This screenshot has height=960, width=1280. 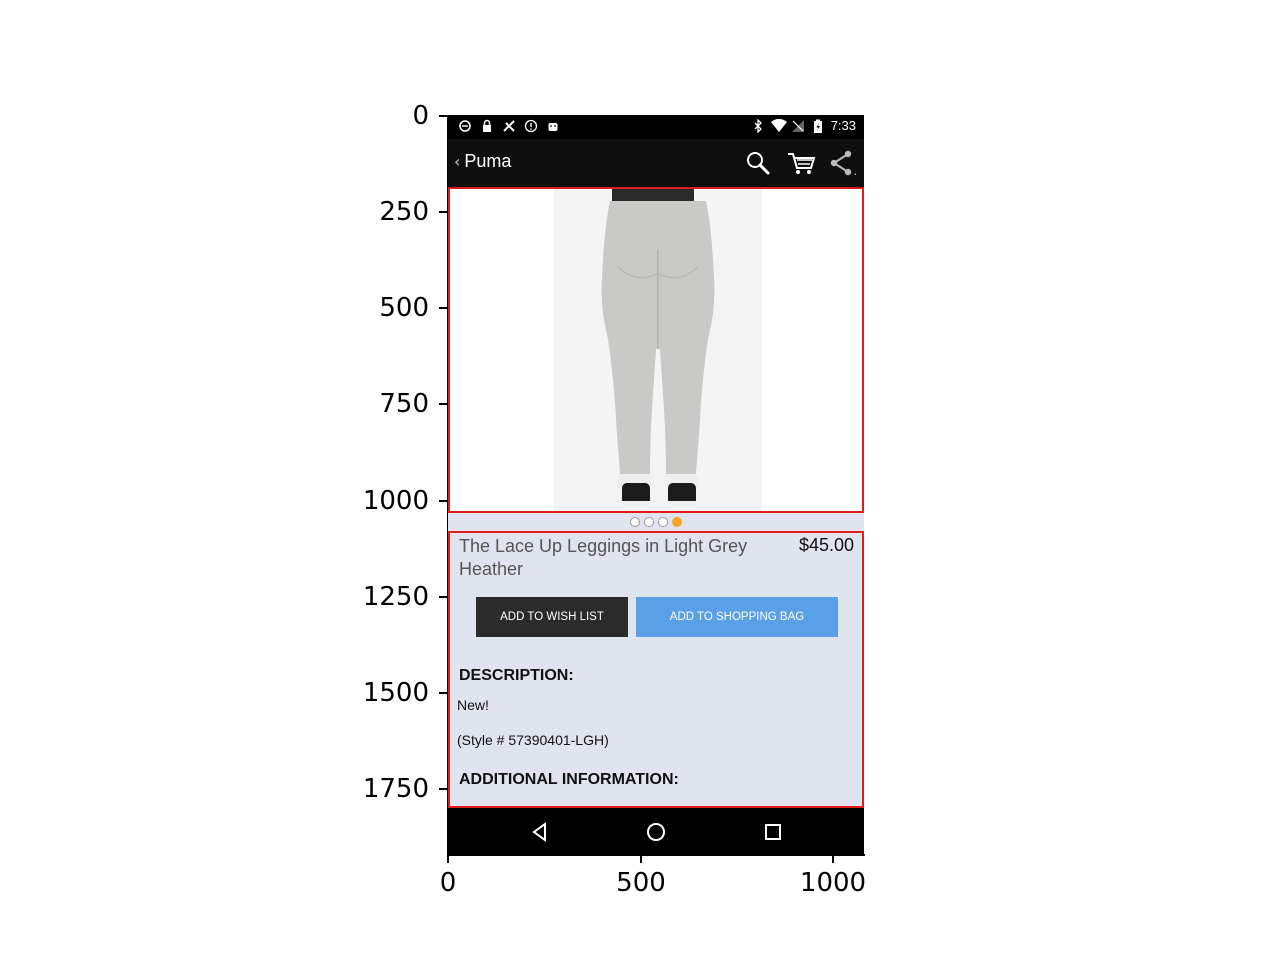 I want to click on description-line: New!, so click(x=473, y=705).